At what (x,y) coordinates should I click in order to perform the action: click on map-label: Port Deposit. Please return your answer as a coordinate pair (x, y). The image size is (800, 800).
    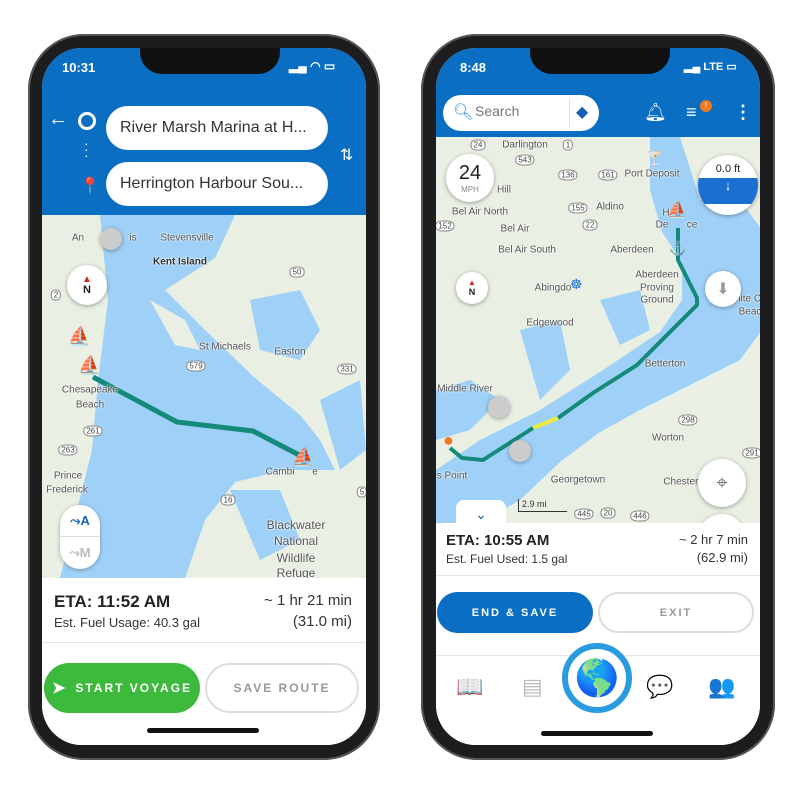
    Looking at the image, I should click on (652, 174).